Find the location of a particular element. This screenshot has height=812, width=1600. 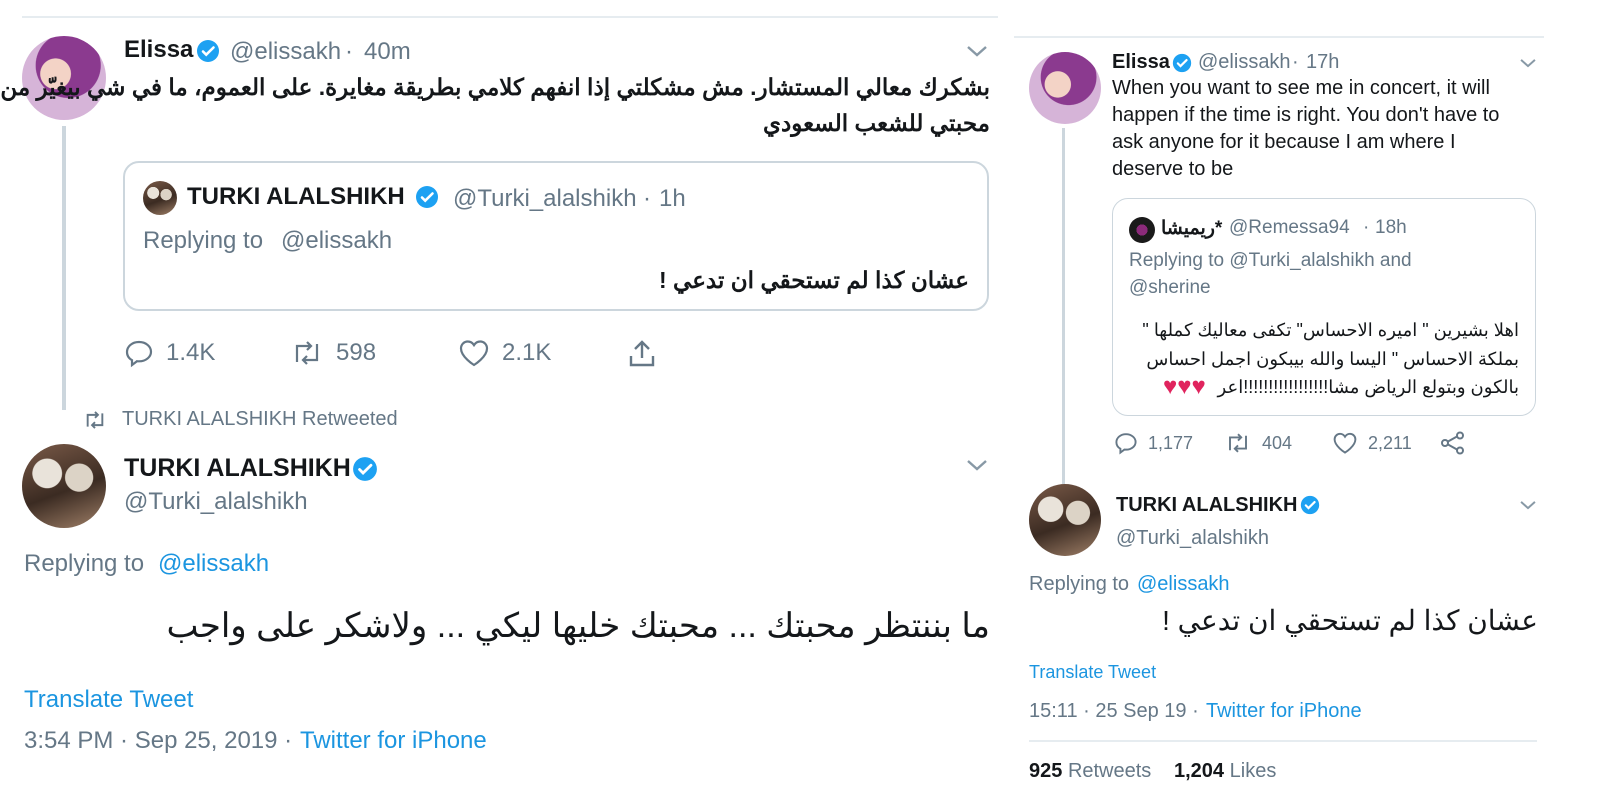

tweet-timestamp: 15:11 · 25 Sep 19 · is located at coordinates (1114, 711).